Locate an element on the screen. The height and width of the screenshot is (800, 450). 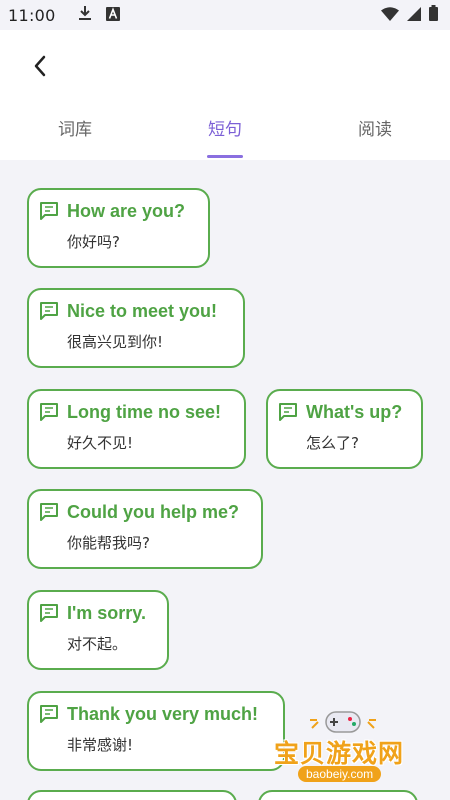
phrase-english: What's up? is located at coordinates (354, 411).